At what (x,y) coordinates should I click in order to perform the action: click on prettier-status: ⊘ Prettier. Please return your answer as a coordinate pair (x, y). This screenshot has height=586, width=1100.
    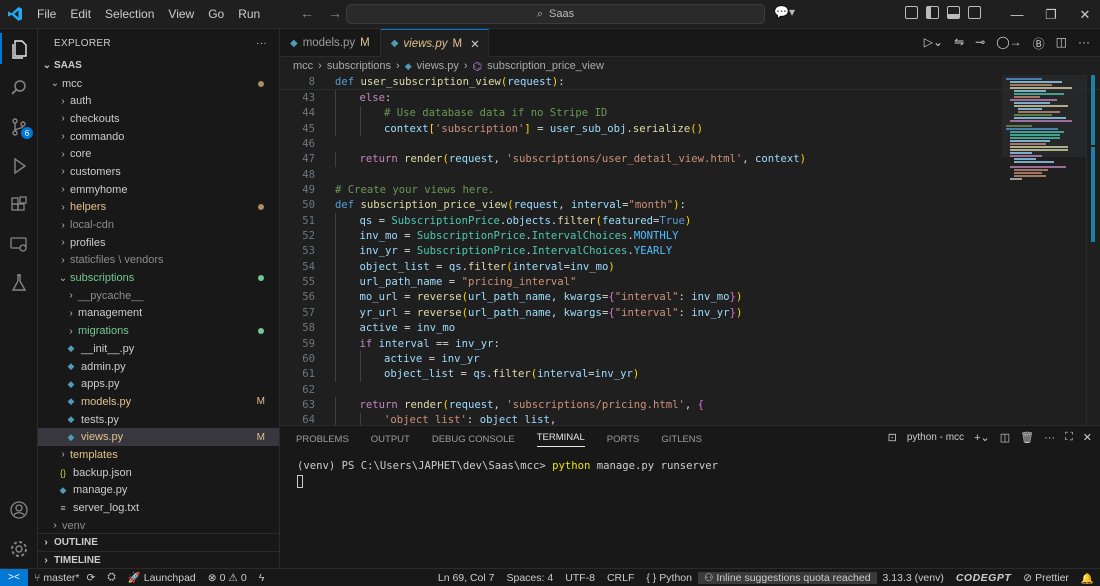
    Looking at the image, I should click on (1046, 578).